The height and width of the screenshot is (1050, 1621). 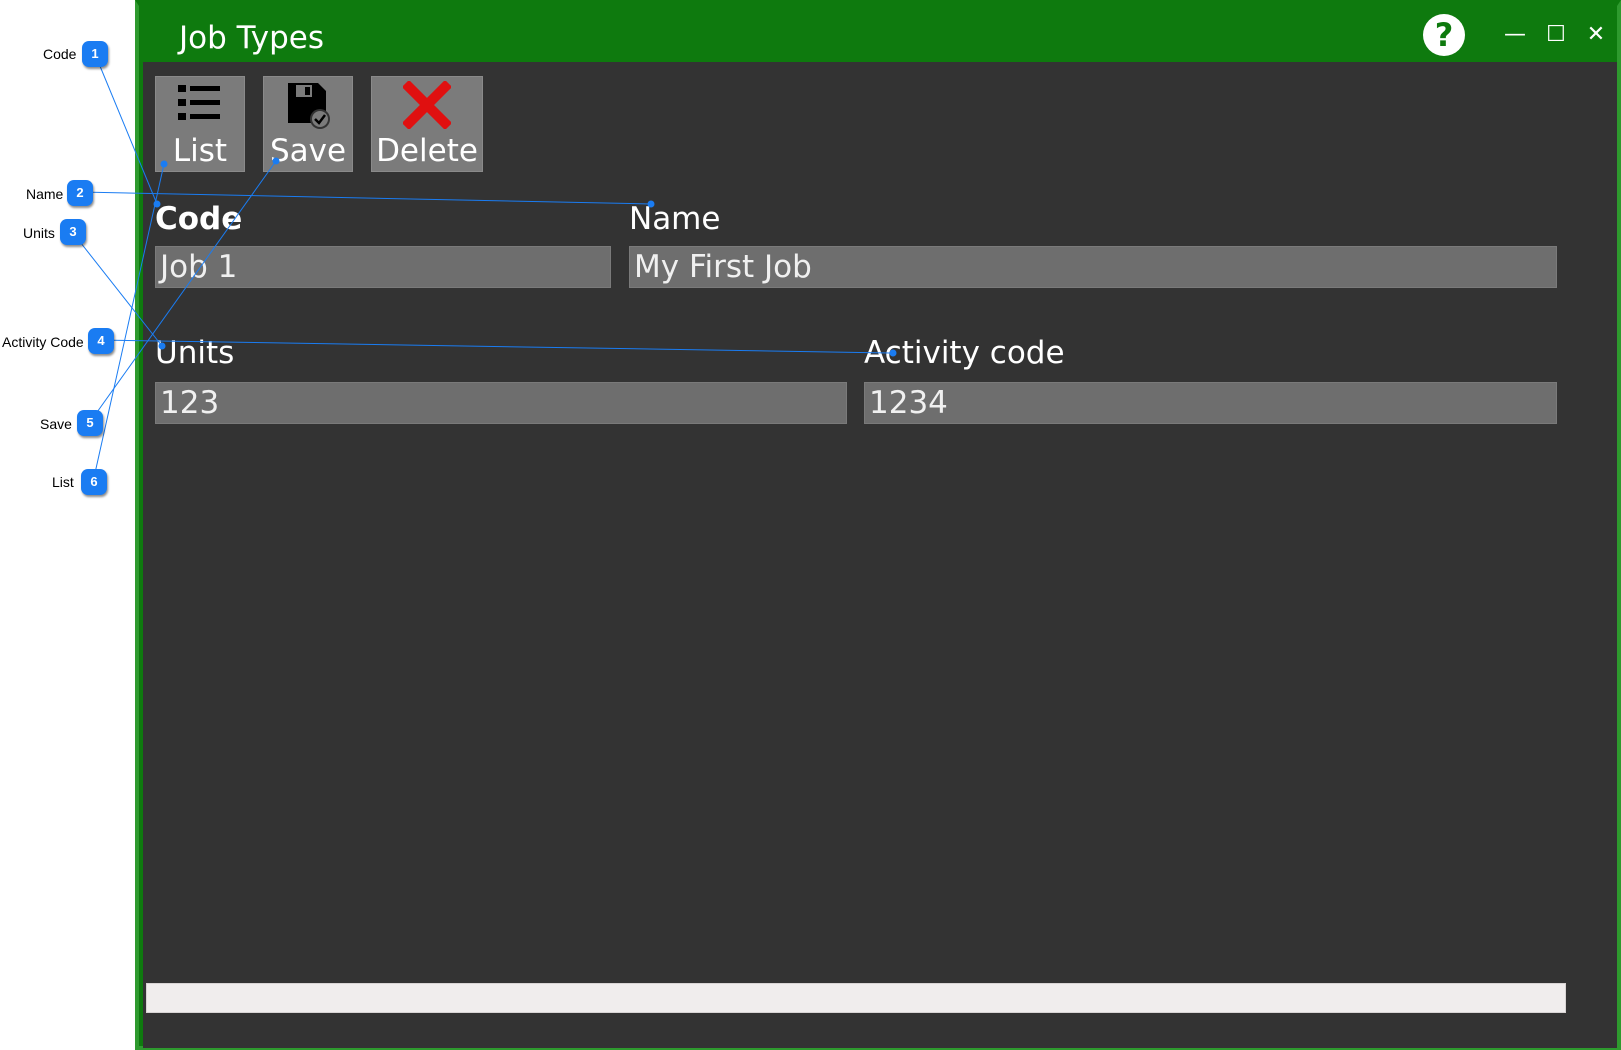 I want to click on callout-label-code: Code, so click(x=60, y=54).